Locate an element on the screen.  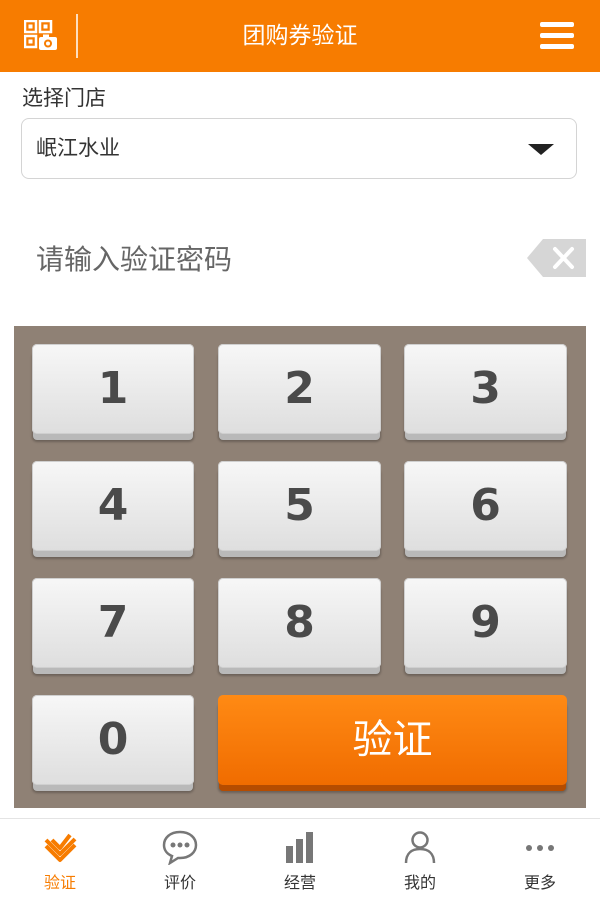
menu-icon is located at coordinates (557, 37).